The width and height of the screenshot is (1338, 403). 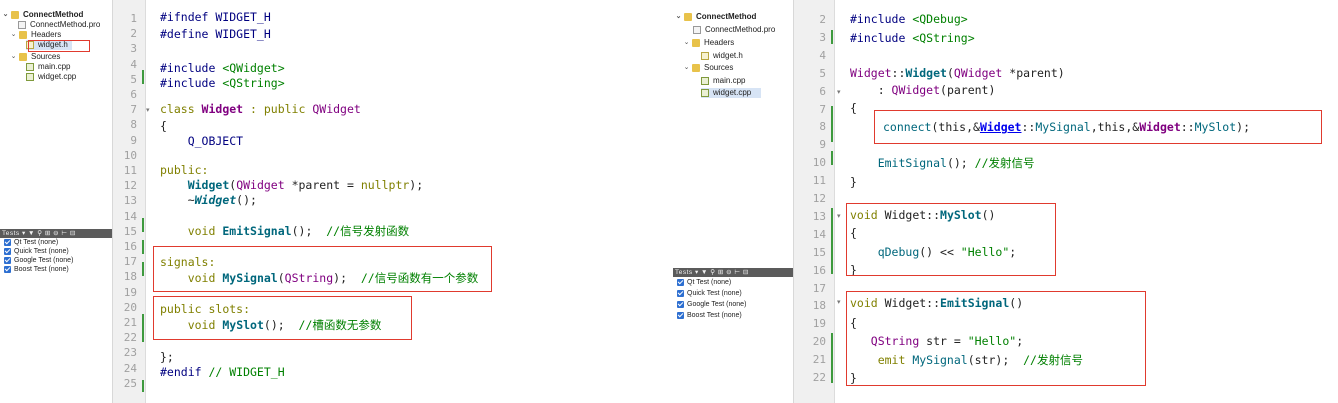 What do you see at coordinates (322, 185) in the screenshot?
I see `code-text: *parent =` at bounding box center [322, 185].